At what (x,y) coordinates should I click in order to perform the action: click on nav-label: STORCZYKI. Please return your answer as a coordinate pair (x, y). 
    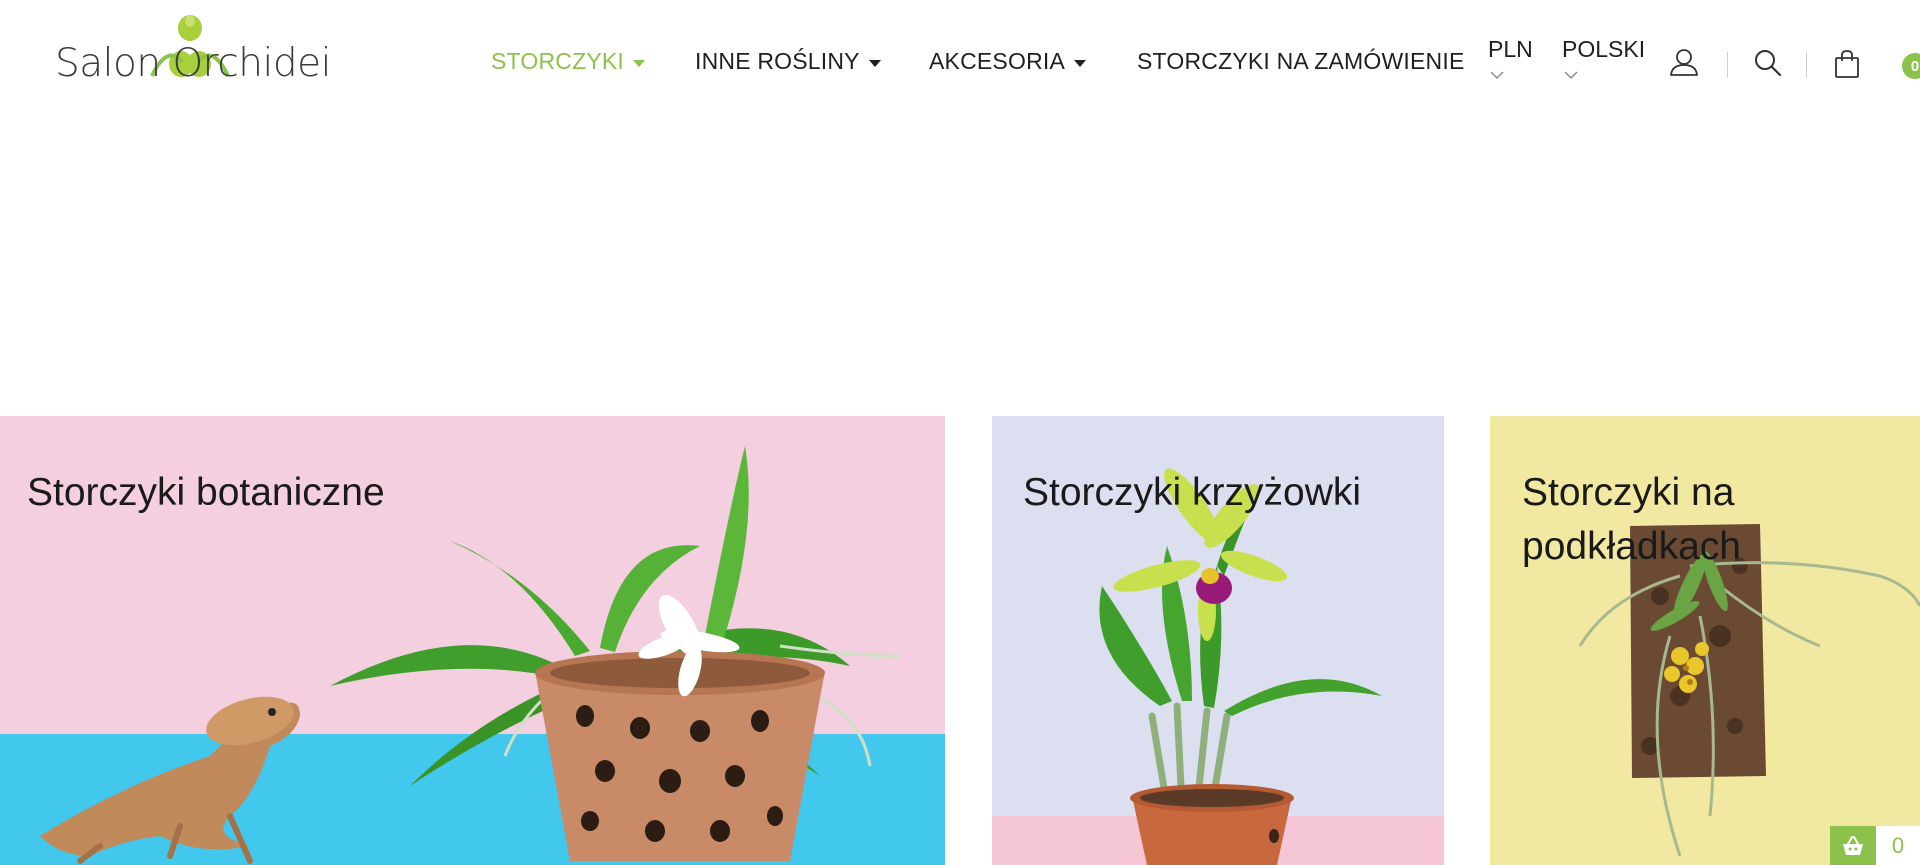
    Looking at the image, I should click on (558, 61).